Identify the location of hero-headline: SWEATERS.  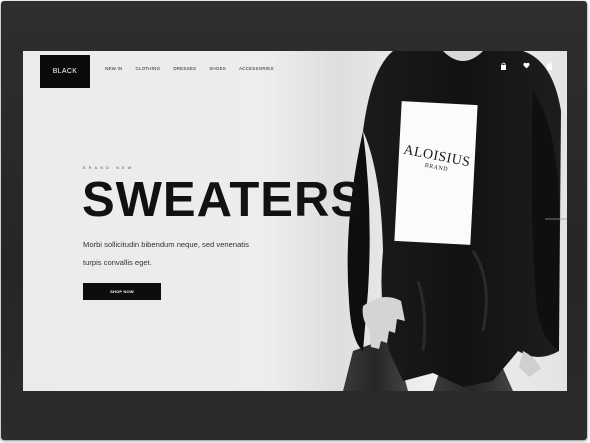
(223, 200).